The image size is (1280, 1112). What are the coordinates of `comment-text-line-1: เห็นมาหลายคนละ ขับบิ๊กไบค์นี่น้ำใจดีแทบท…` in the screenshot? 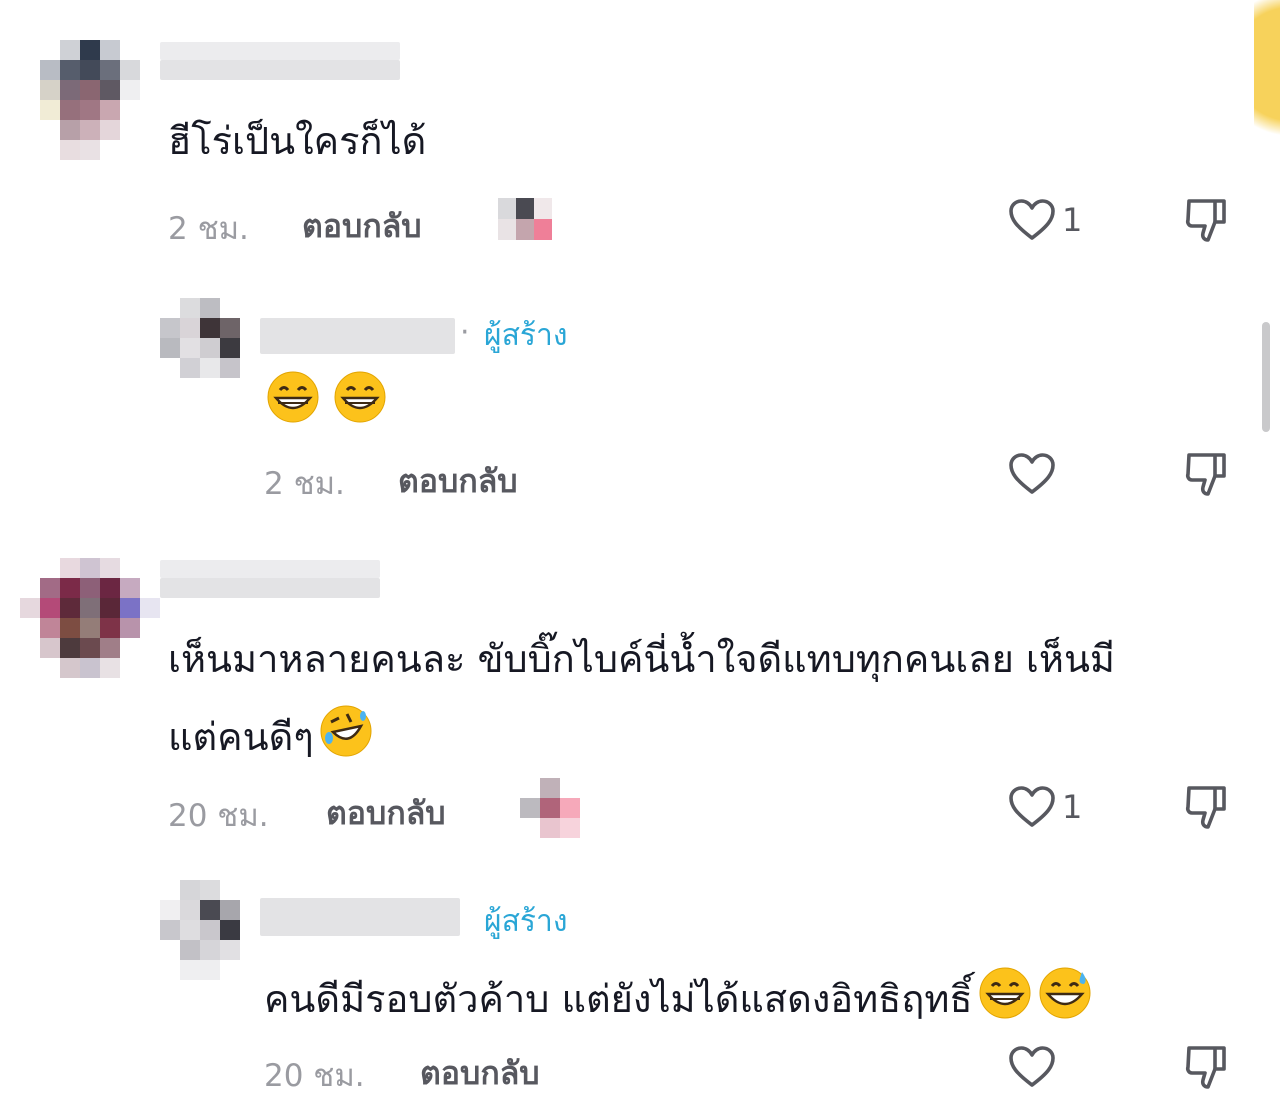 It's located at (641, 659).